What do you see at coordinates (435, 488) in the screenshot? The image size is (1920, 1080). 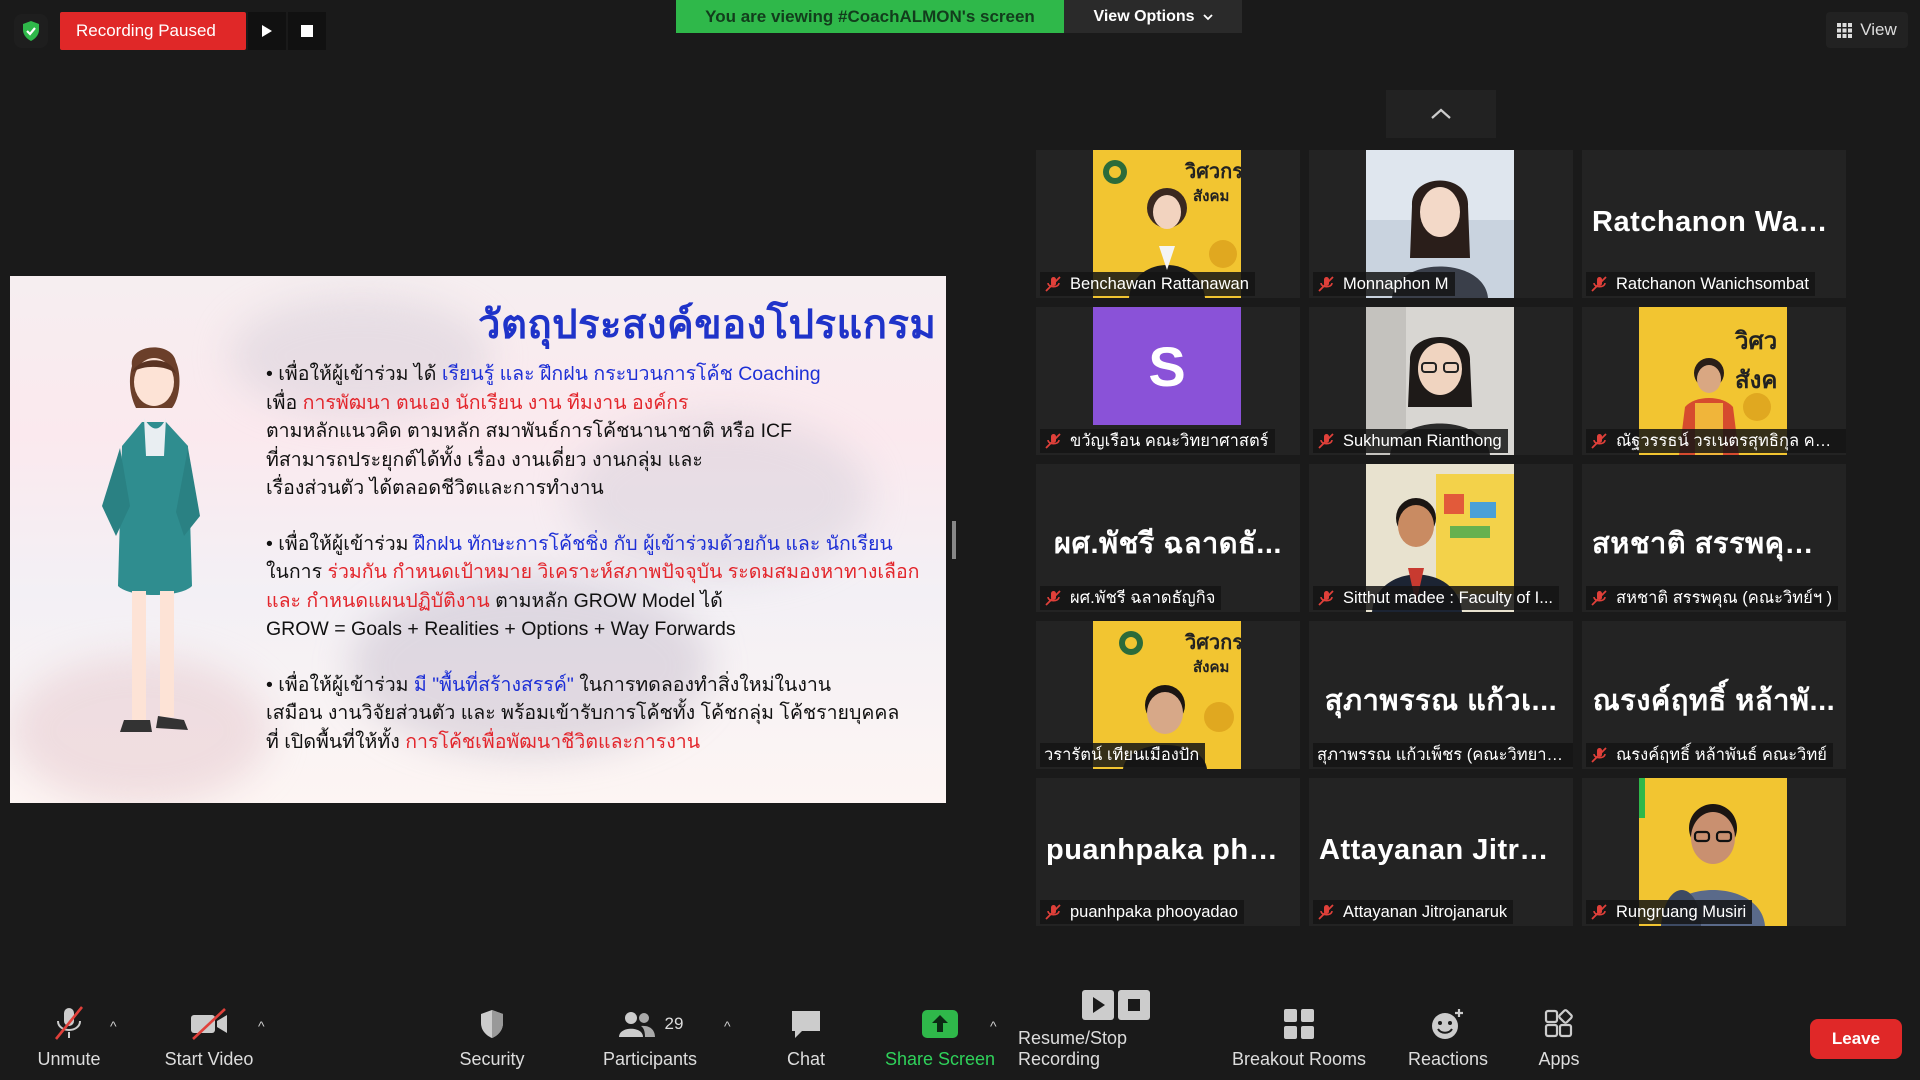 I see `slide-text: เรื่องส่วนตัว ได้ตลอดชีวิตและการทำงาน` at bounding box center [435, 488].